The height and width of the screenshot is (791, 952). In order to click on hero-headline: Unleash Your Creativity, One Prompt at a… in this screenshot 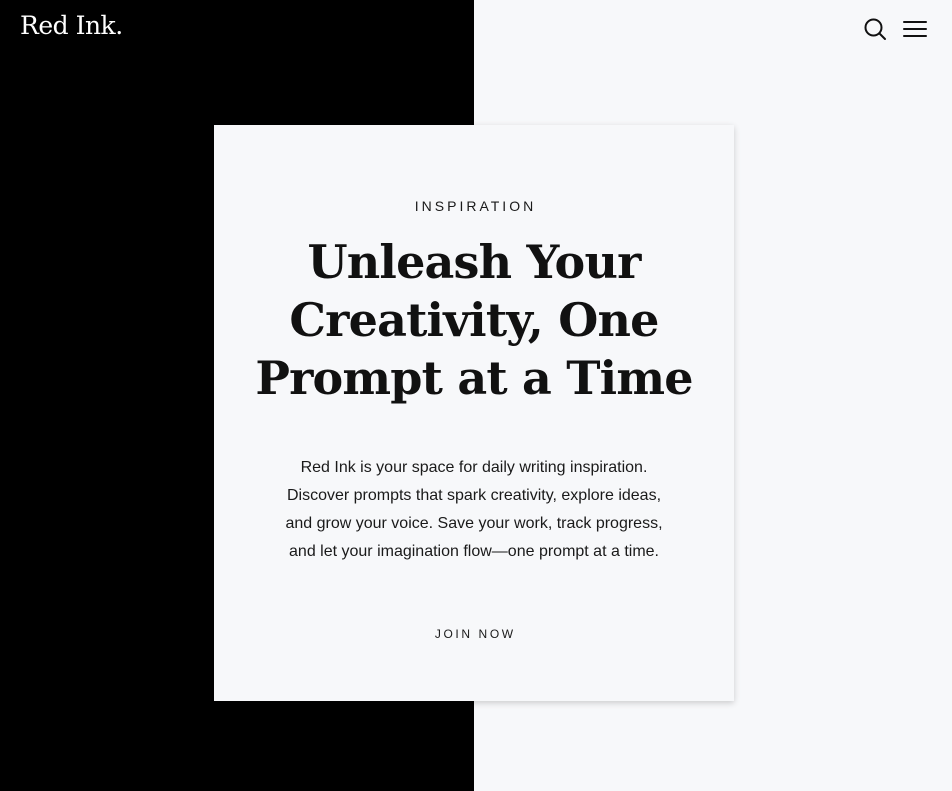, I will do `click(474, 320)`.